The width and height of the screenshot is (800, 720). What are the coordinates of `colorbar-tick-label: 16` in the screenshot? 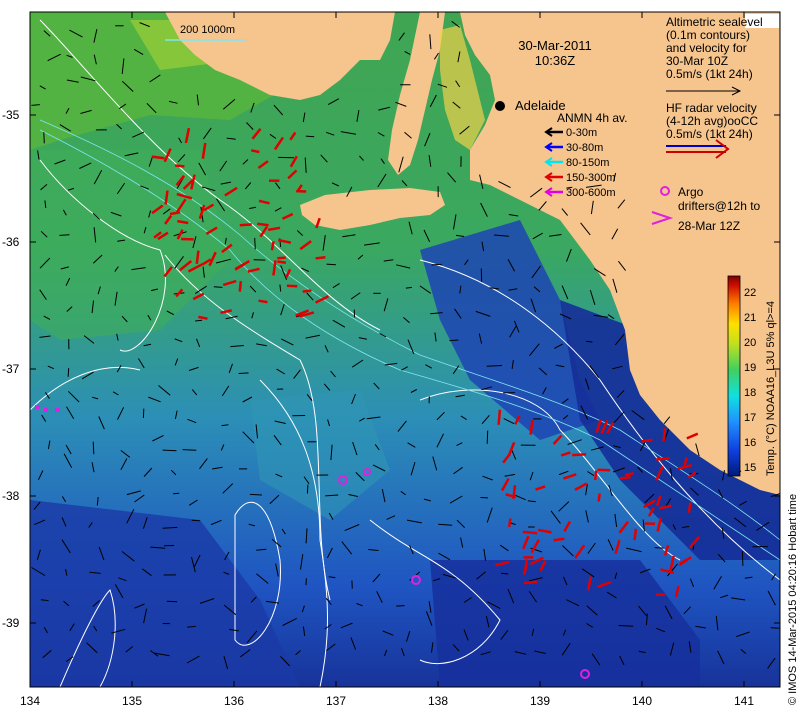 It's located at (750, 443).